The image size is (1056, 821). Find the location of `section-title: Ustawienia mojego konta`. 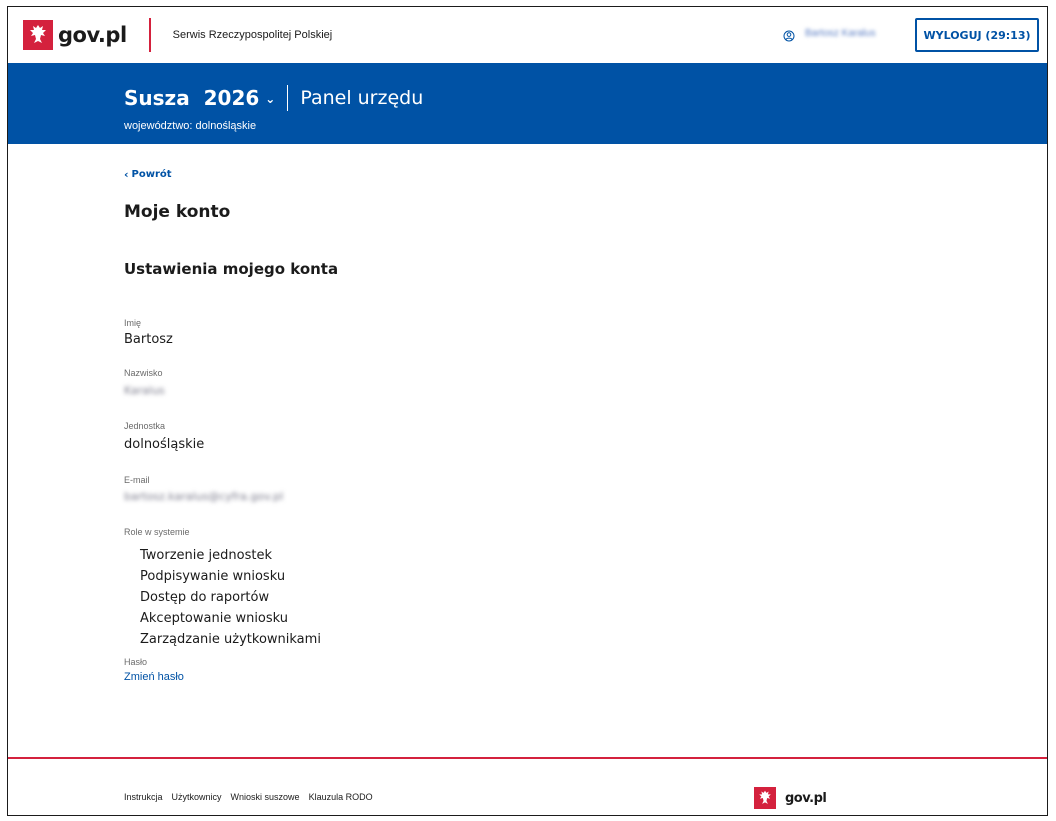

section-title: Ustawienia mojego konta is located at coordinates (231, 269).